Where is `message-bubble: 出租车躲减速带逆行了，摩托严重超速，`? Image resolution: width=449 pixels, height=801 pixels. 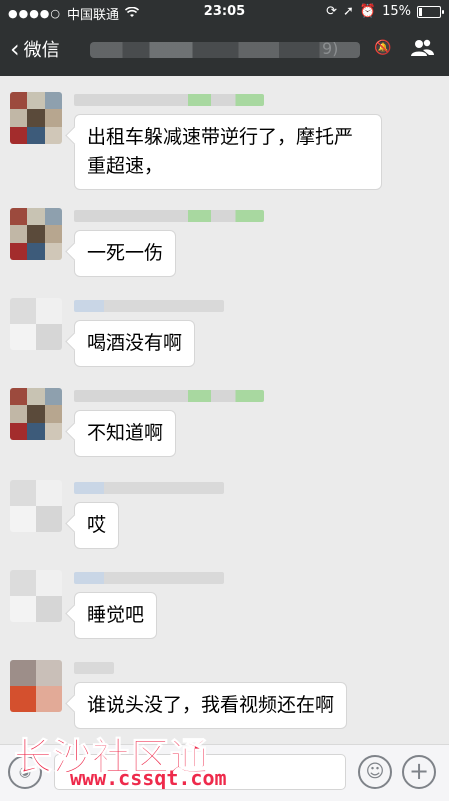 message-bubble: 出租车躲减速带逆行了，摩托严重超速， is located at coordinates (228, 152).